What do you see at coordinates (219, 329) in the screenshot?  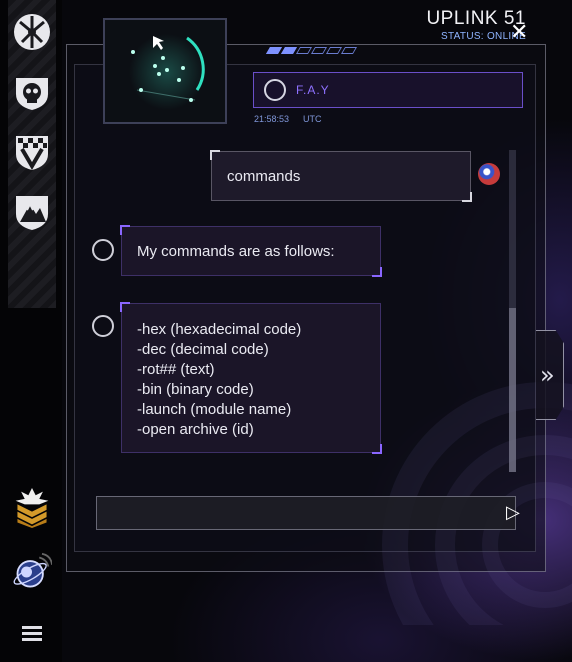 I see `command-item: -hex (hexadecimal code)` at bounding box center [219, 329].